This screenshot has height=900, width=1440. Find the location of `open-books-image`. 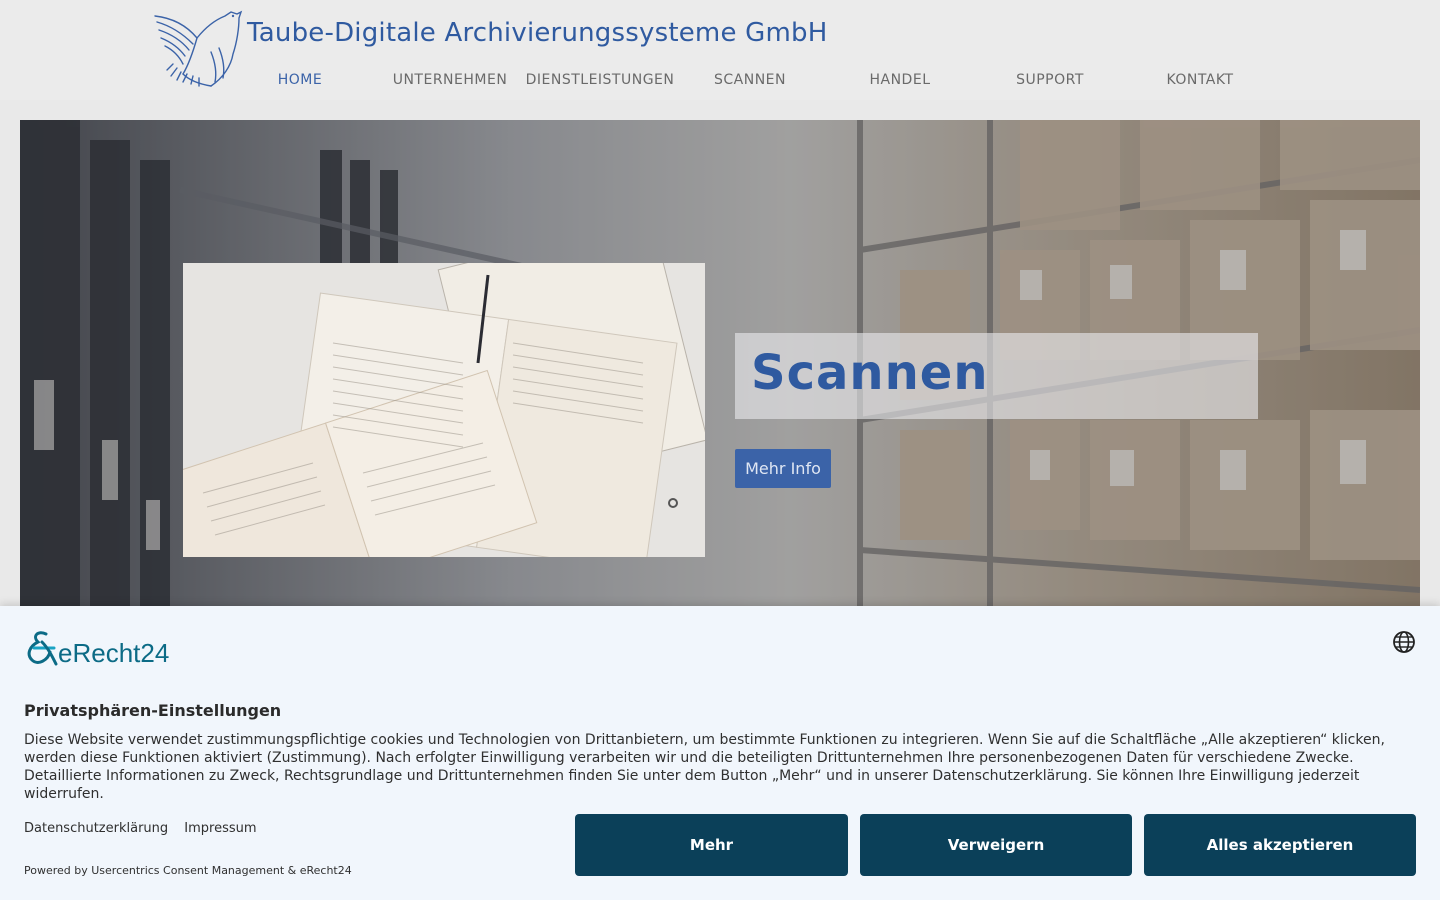

open-books-image is located at coordinates (444, 410).